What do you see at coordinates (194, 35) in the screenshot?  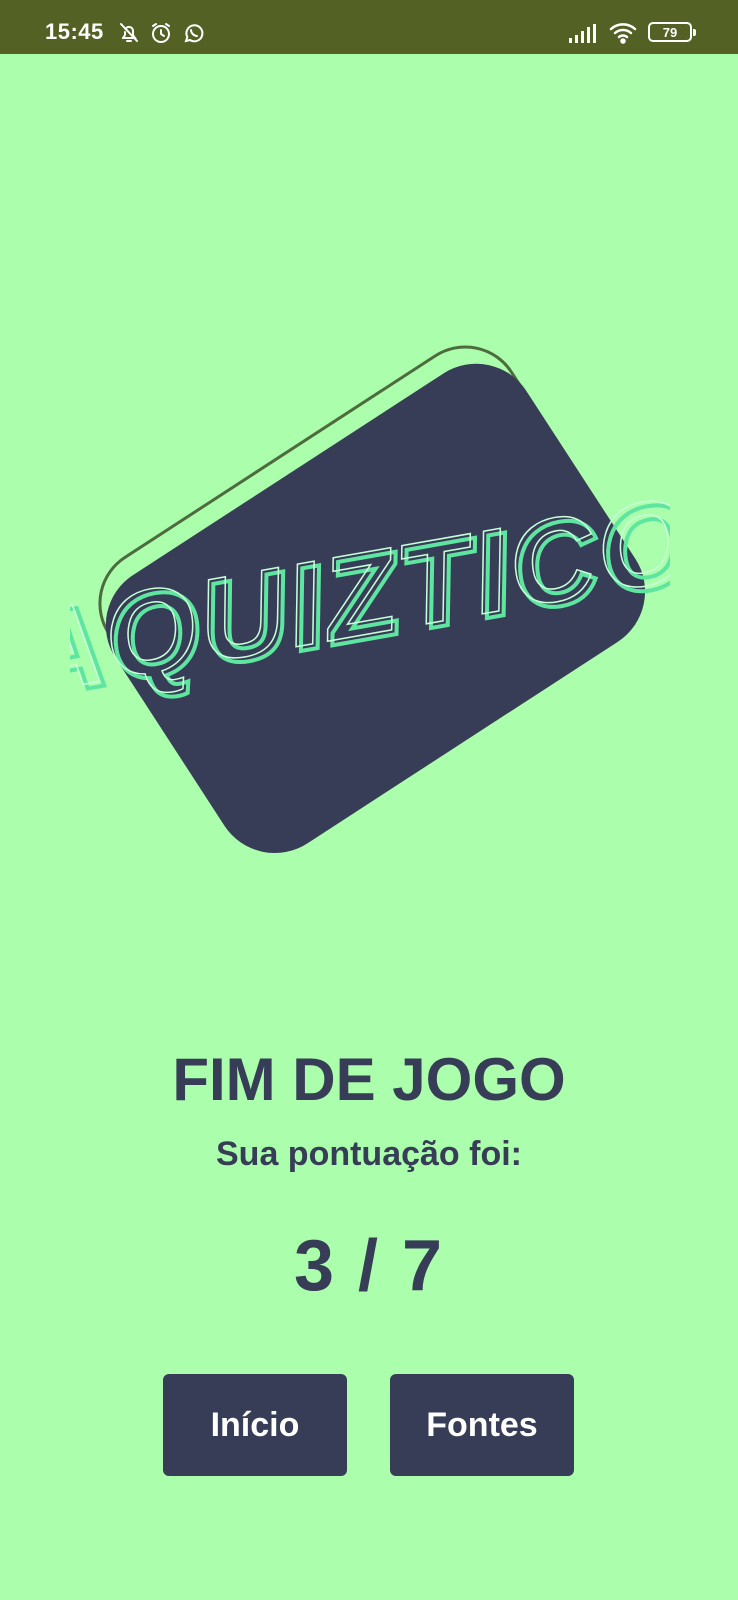 I see `whatsapp-icon` at bounding box center [194, 35].